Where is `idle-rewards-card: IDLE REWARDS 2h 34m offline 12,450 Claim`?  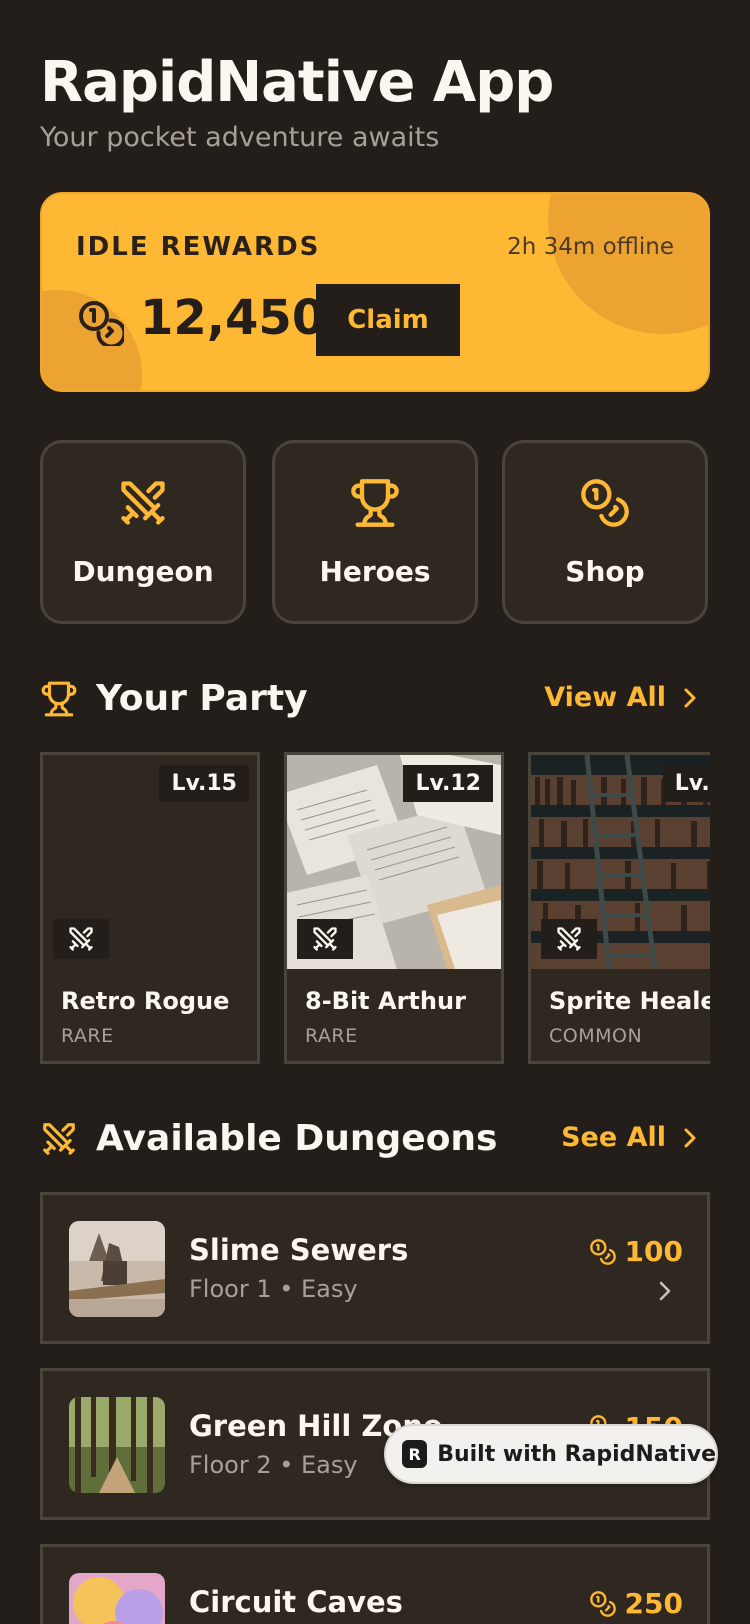 idle-rewards-card: IDLE REWARDS 2h 34m offline 12,450 Claim is located at coordinates (375, 292).